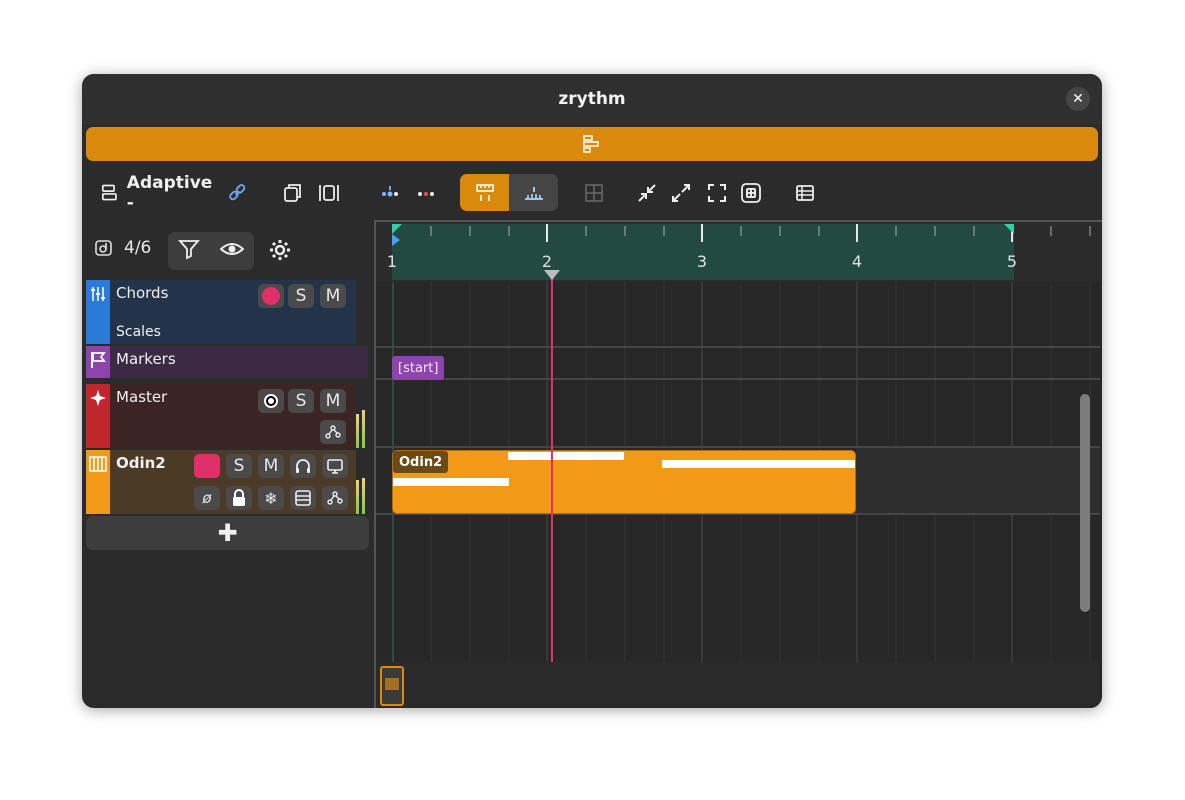 This screenshot has width=1185, height=800. What do you see at coordinates (702, 261) in the screenshot?
I see `ruler-bar-3: 3` at bounding box center [702, 261].